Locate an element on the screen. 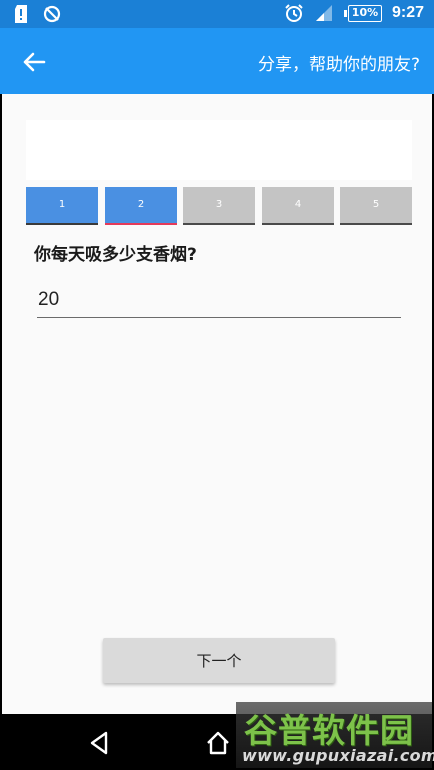 This screenshot has width=434, height=770. app-bar: 分享，帮助你的朋友? is located at coordinates (217, 61).